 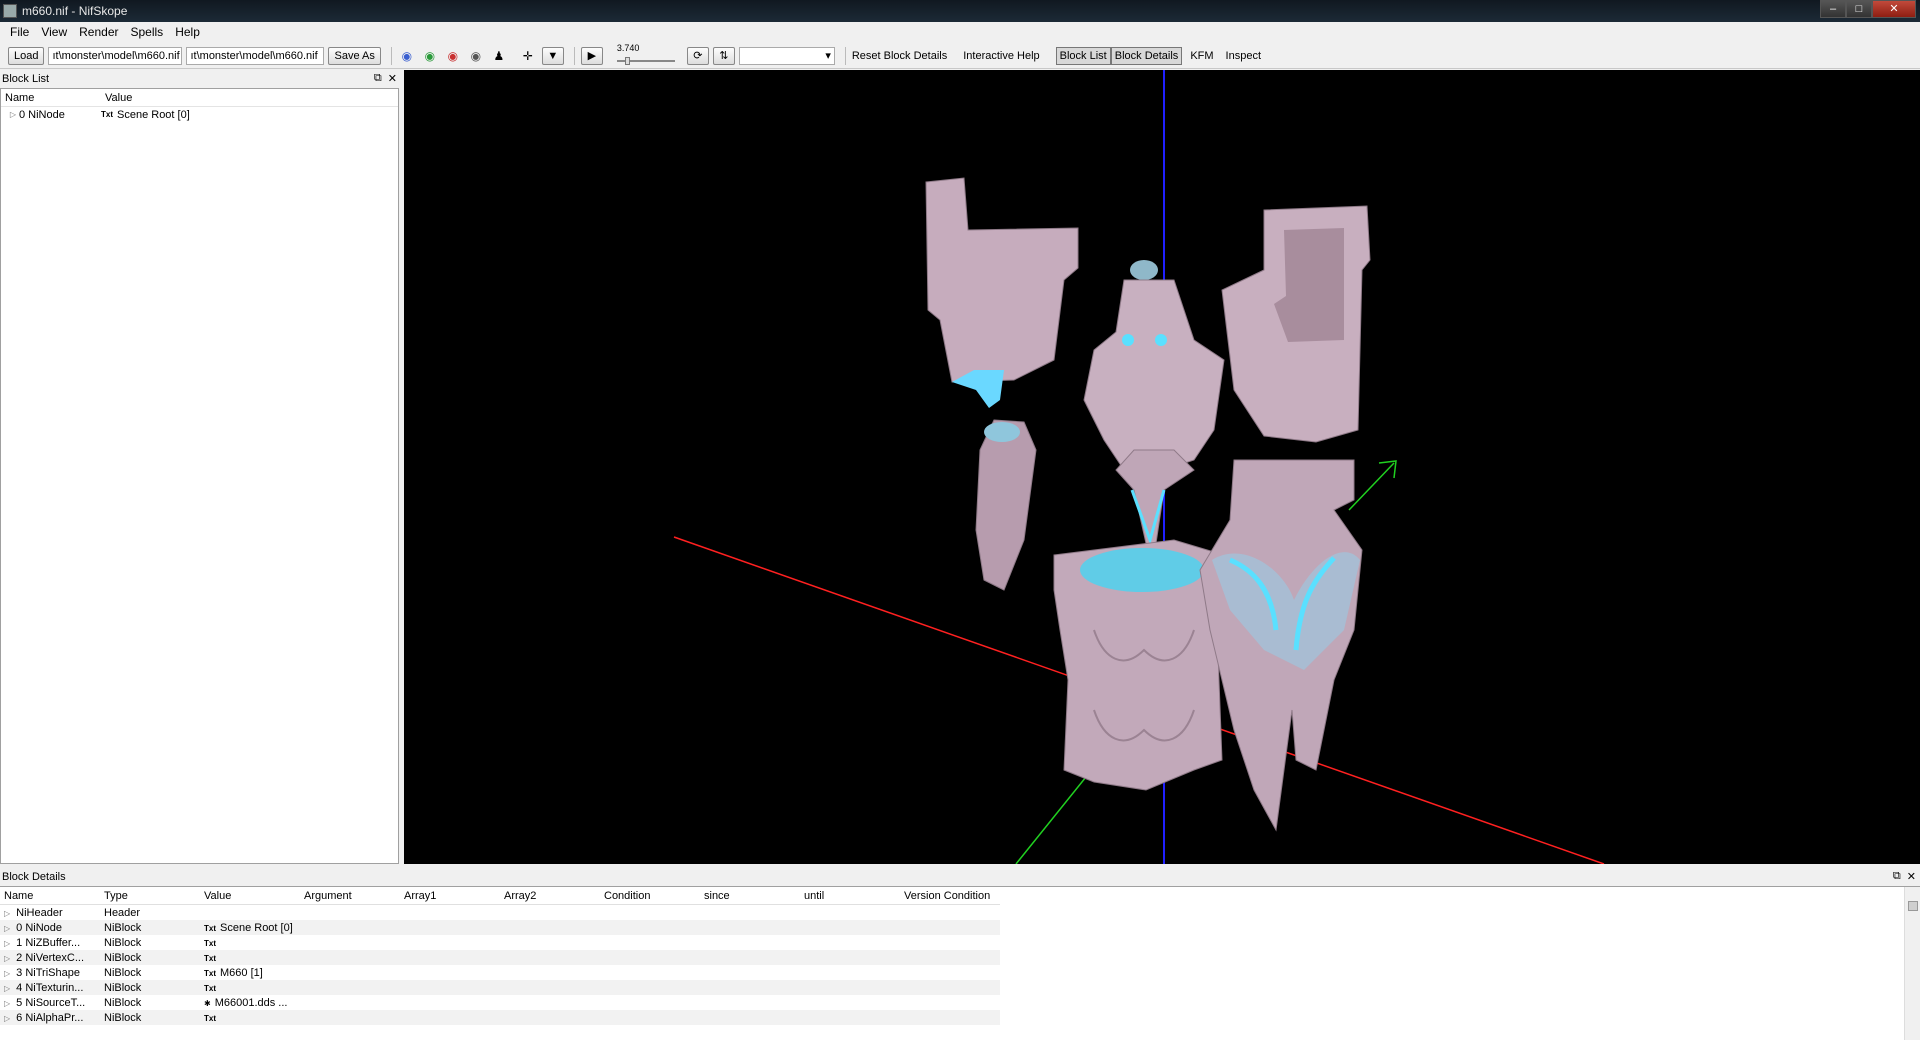 What do you see at coordinates (500, 927) in the screenshot?
I see `table-row: ▷ 0 NiNode NiBlock Txt Scene Root [0]` at bounding box center [500, 927].